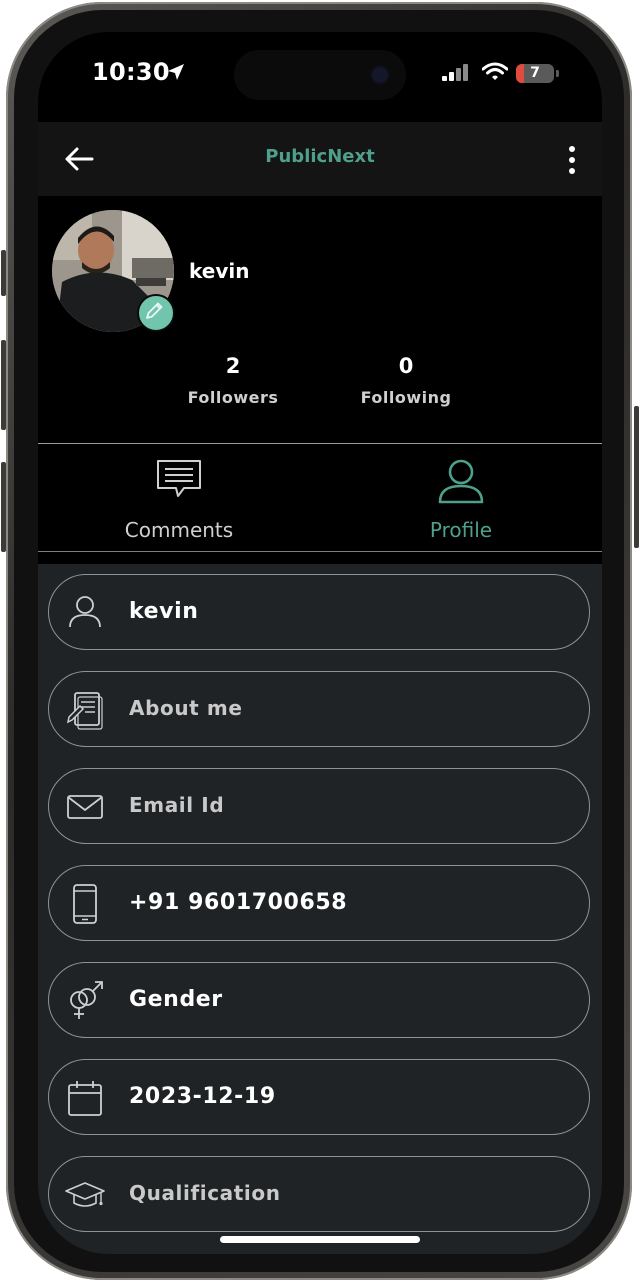 The width and height of the screenshot is (640, 1285). I want to click on divider-tabs, so click(320, 551).